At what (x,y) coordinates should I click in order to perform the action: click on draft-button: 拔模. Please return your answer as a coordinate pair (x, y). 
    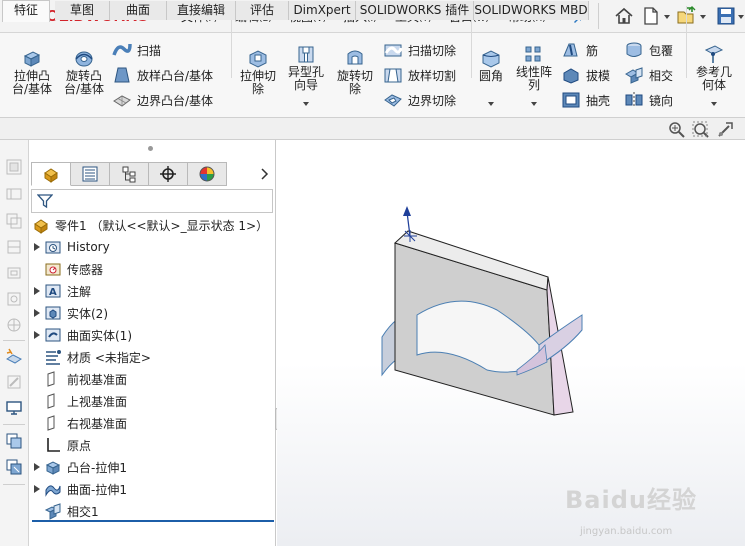
    Looking at the image, I should click on (585, 75).